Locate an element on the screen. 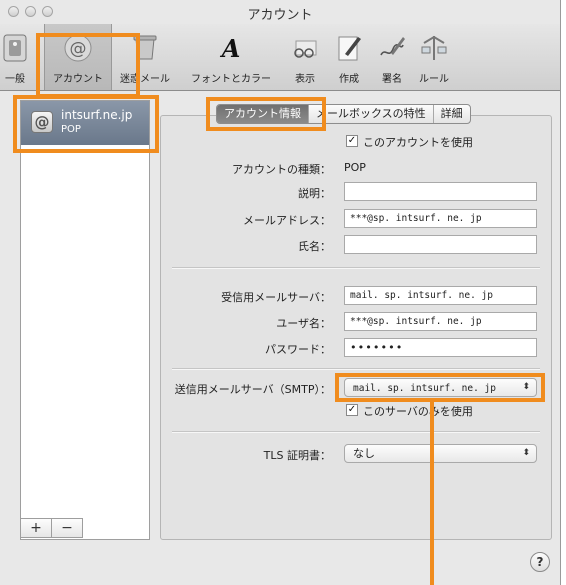 The height and width of the screenshot is (585, 566). toolbar-accounts-label: アカウント is located at coordinates (78, 79).